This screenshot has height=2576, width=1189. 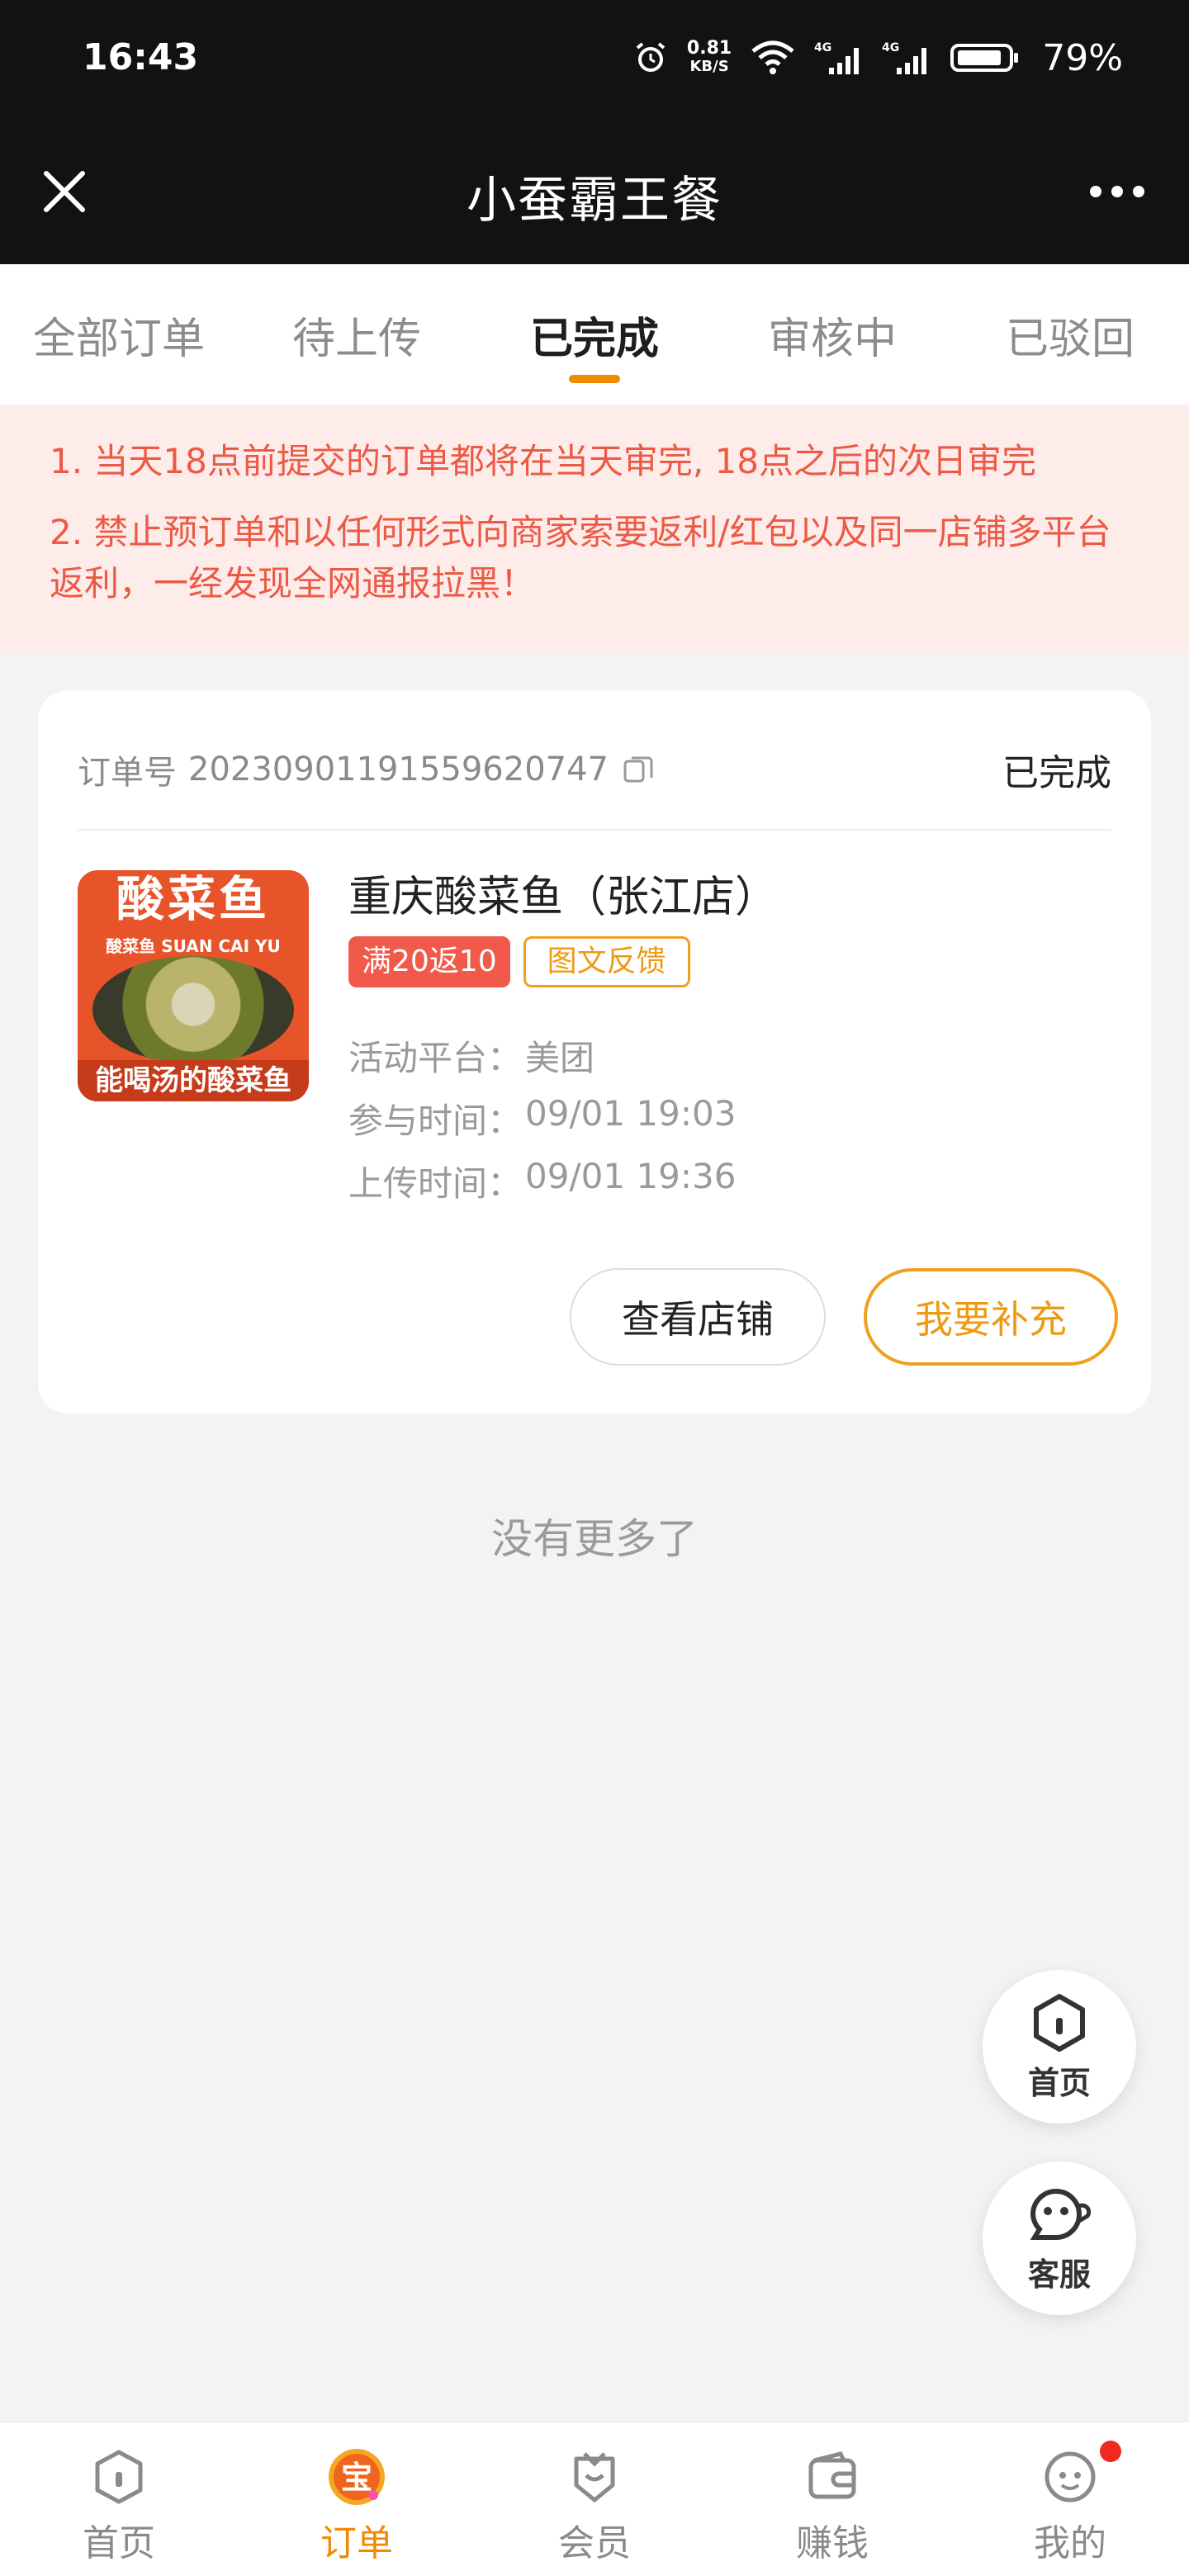 I want to click on view-shop-button: 查看店铺, so click(x=698, y=1317).